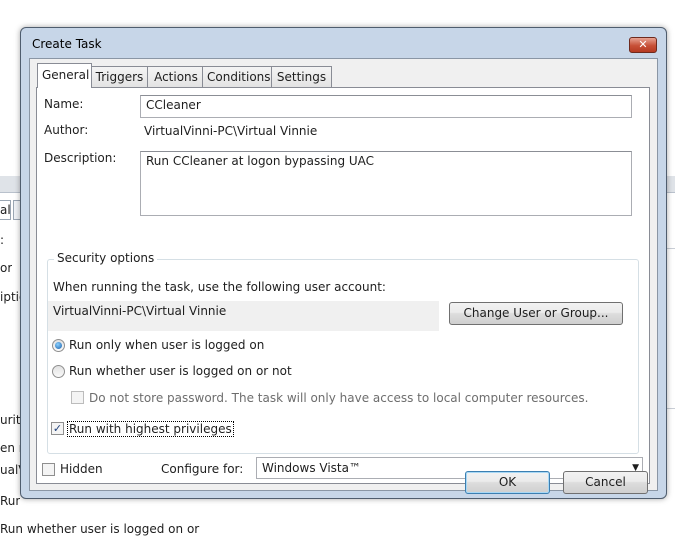 The image size is (675, 536). Describe the element at coordinates (202, 469) in the screenshot. I see `configure-for-label: Configure for:` at that location.